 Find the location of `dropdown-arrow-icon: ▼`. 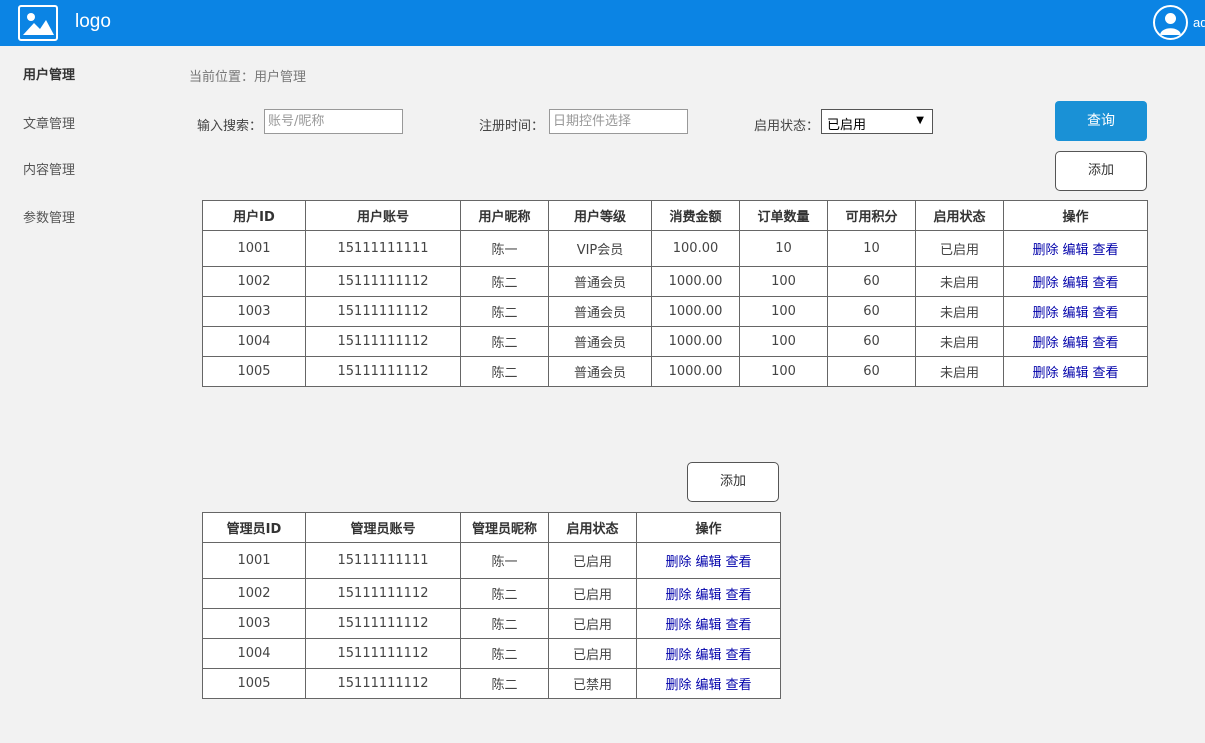

dropdown-arrow-icon: ▼ is located at coordinates (920, 120).